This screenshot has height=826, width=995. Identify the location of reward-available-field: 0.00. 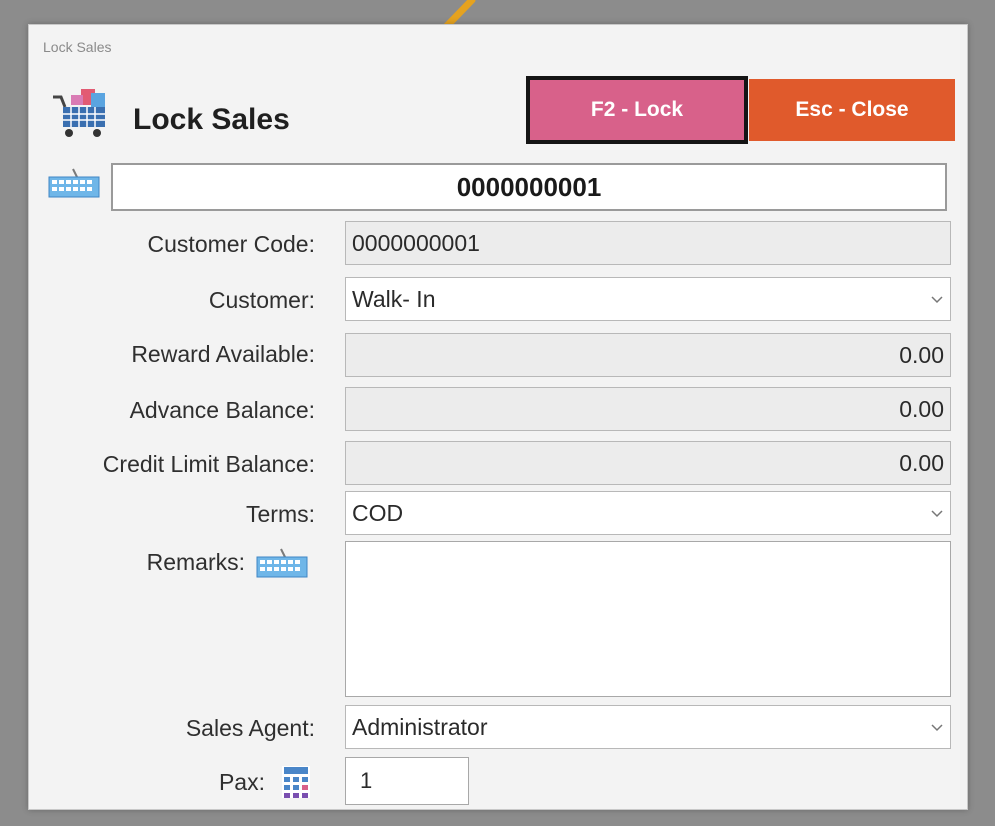
(648, 355).